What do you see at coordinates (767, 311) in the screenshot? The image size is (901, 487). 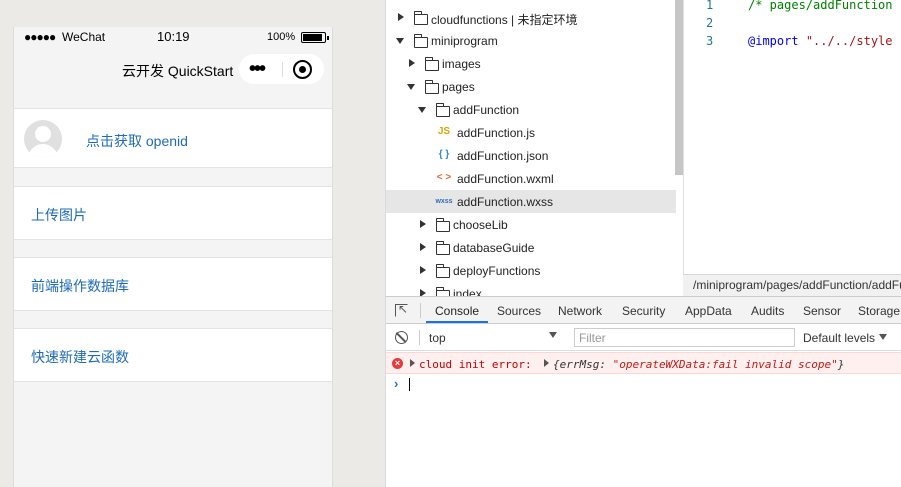 I see `tab-audits: Audits` at bounding box center [767, 311].